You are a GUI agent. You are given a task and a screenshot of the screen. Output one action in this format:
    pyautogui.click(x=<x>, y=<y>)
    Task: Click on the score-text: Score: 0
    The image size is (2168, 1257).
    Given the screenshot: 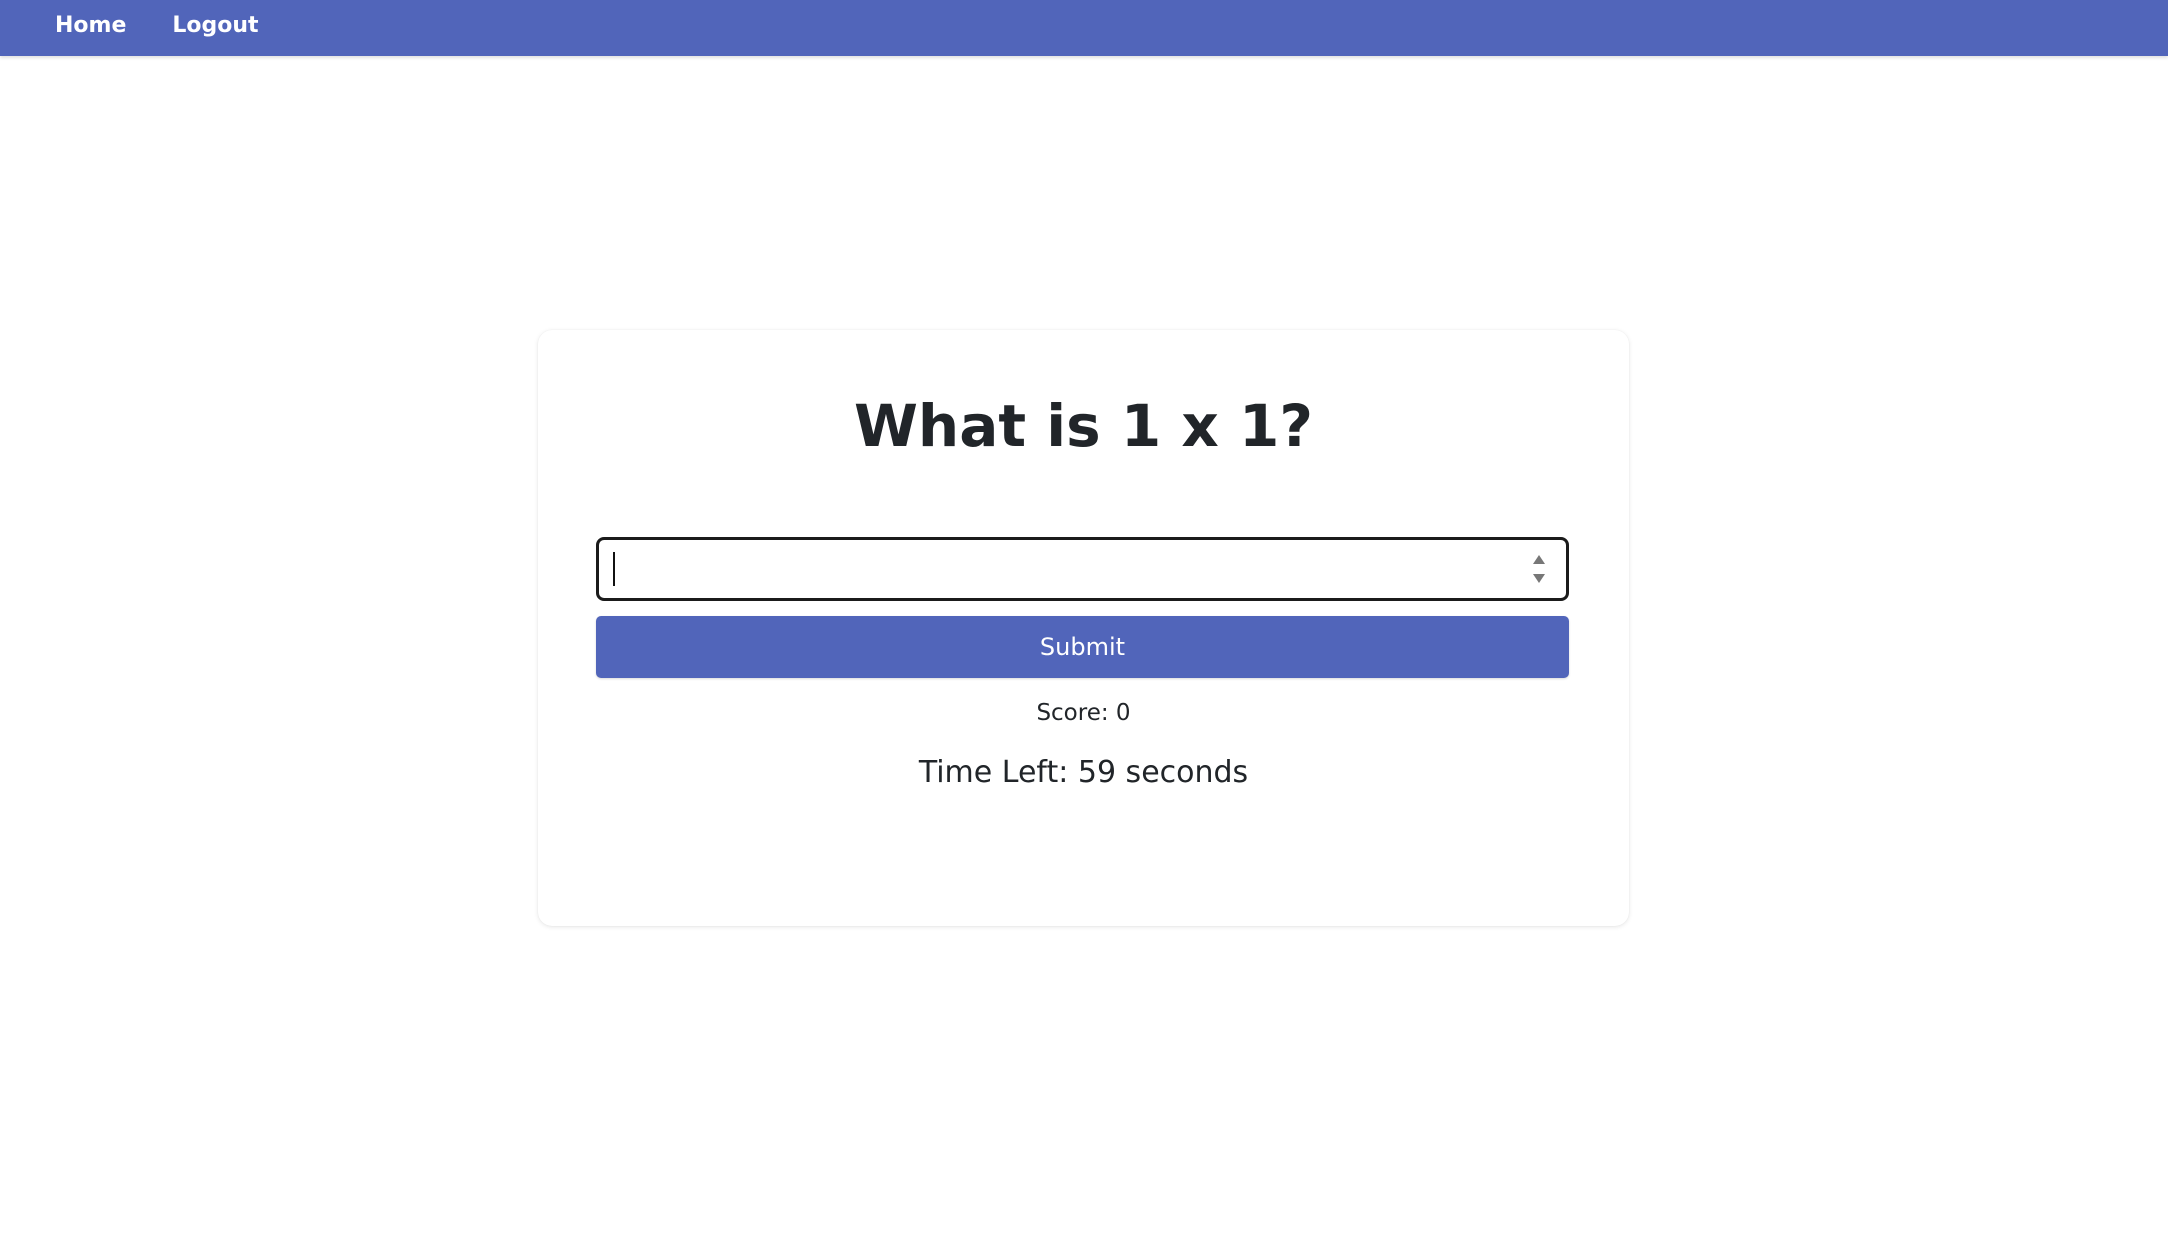 What is the action you would take?
    pyautogui.click(x=1083, y=713)
    